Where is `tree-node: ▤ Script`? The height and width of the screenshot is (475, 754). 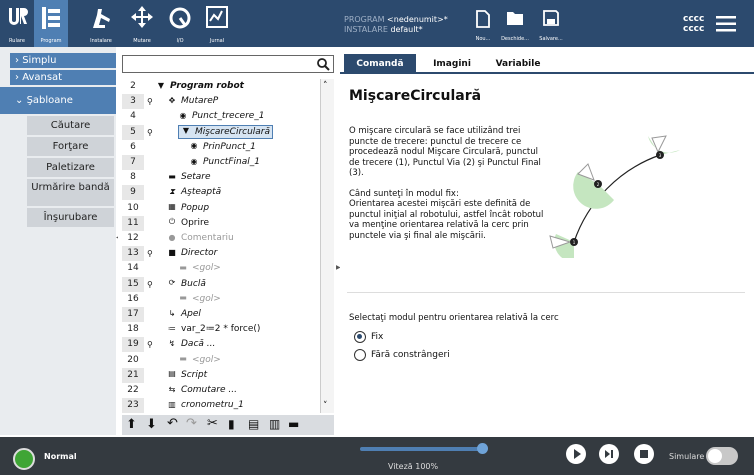 tree-node: ▤ Script is located at coordinates (187, 375).